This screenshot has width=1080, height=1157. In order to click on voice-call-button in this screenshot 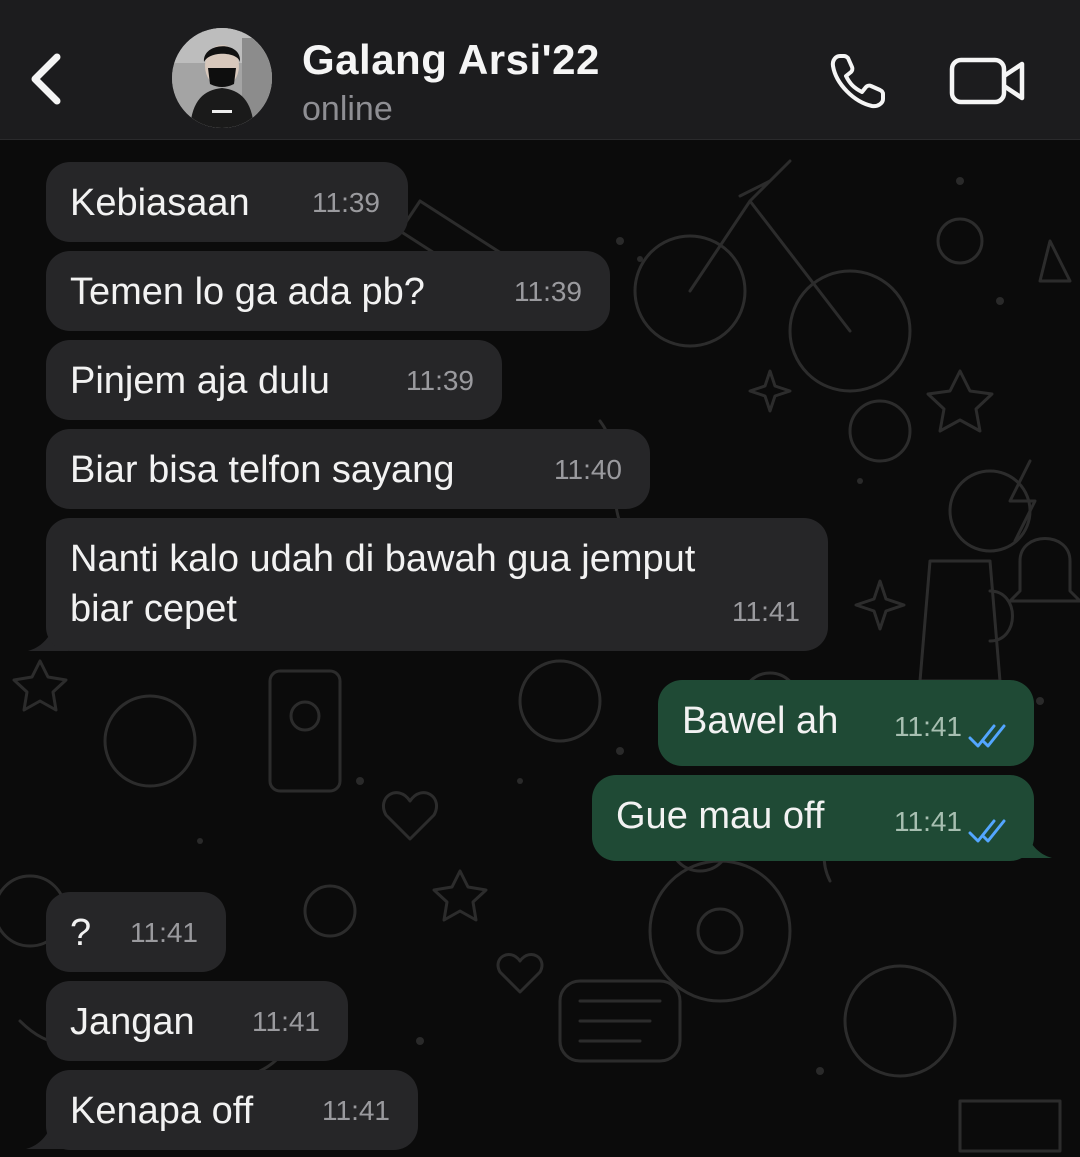, I will do `click(860, 81)`.